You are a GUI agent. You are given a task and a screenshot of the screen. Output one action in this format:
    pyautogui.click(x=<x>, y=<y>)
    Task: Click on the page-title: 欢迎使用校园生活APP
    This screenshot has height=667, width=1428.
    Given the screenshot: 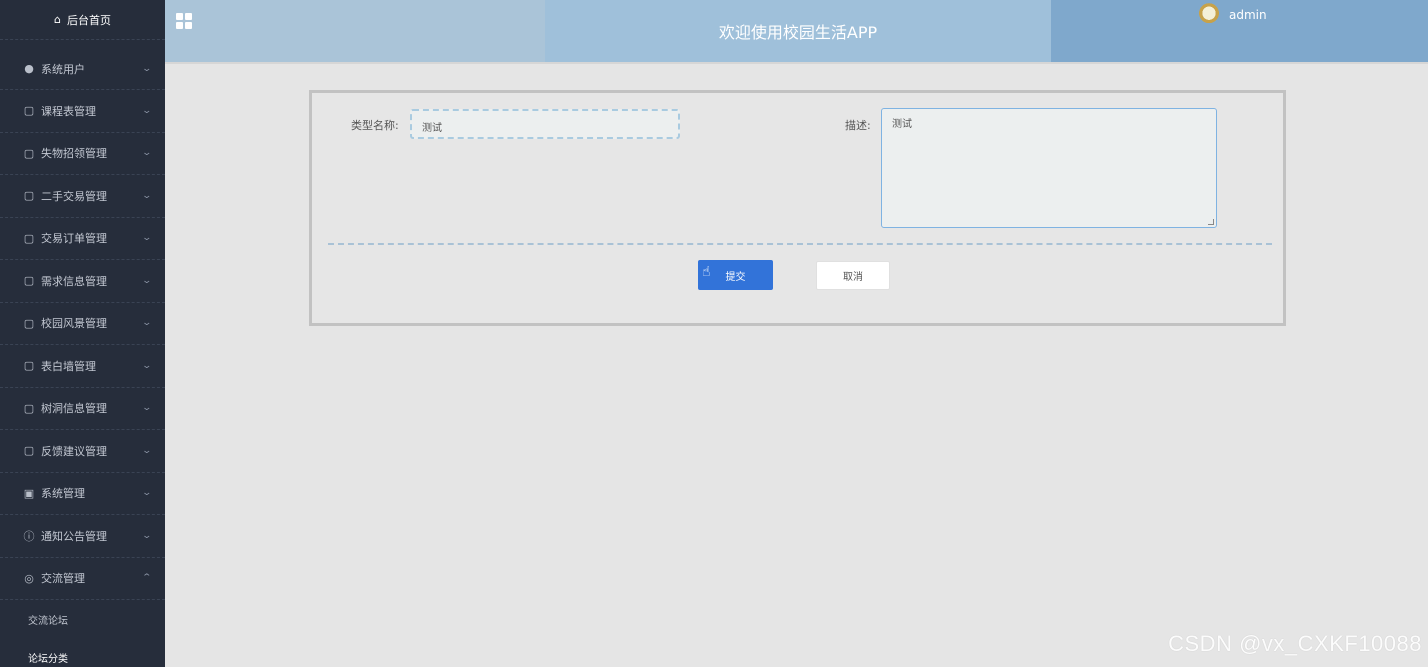 What is the action you would take?
    pyautogui.click(x=798, y=32)
    